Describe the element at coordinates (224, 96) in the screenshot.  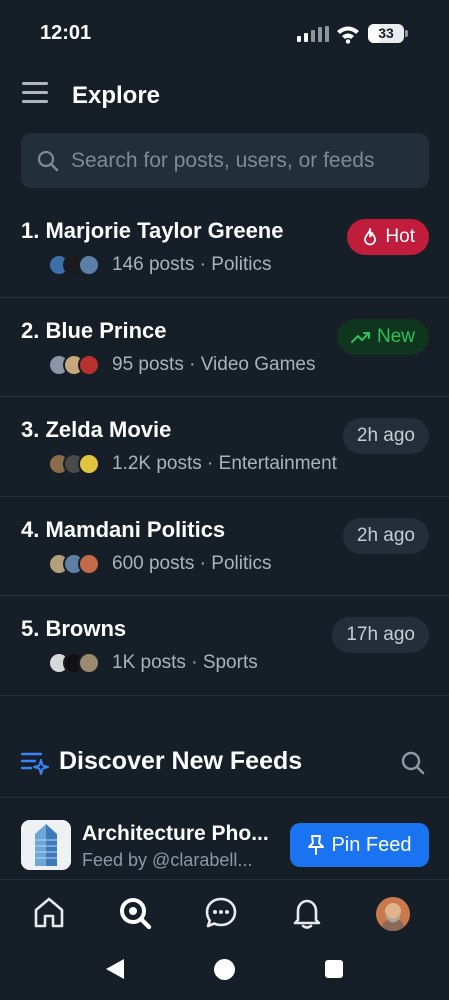
I see `header: Explore` at that location.